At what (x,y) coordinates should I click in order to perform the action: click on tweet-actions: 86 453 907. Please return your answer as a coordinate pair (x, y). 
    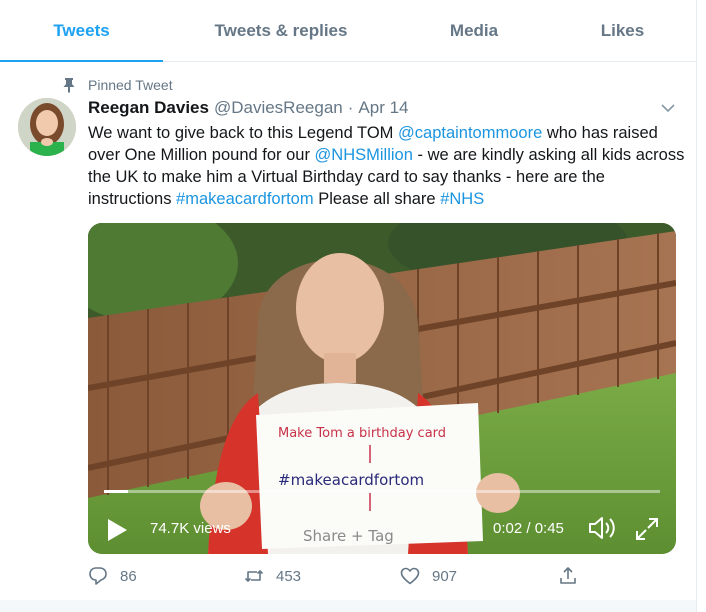
    Looking at the image, I should click on (338, 578).